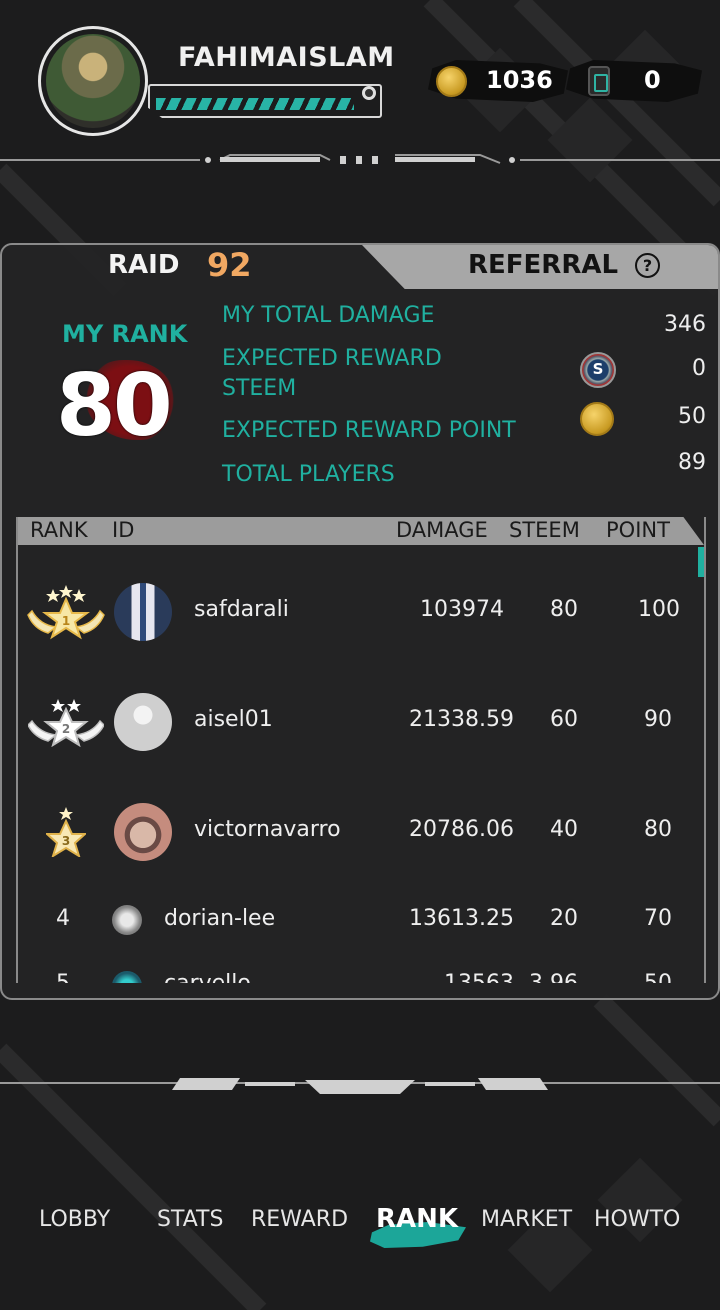 The image size is (720, 1310). I want to click on nav-reward: REWARD, so click(299, 1219).